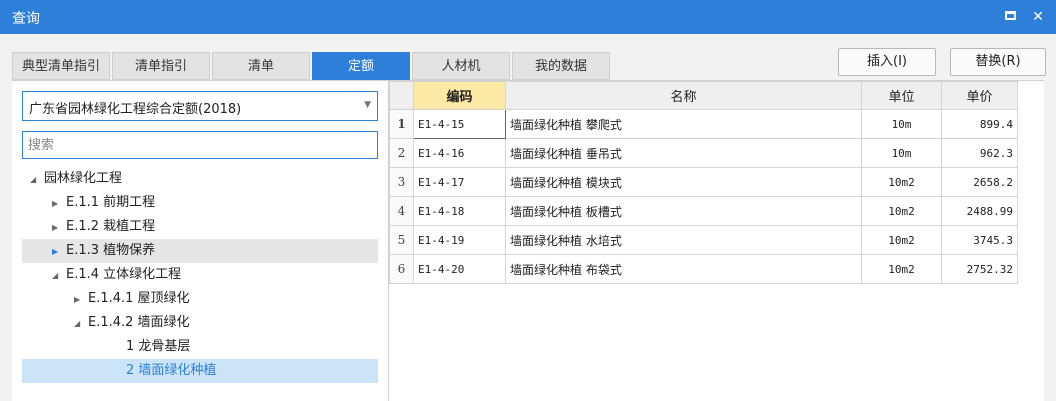 The width and height of the screenshot is (1056, 401). I want to click on price-cell: 2752.32, so click(979, 269).